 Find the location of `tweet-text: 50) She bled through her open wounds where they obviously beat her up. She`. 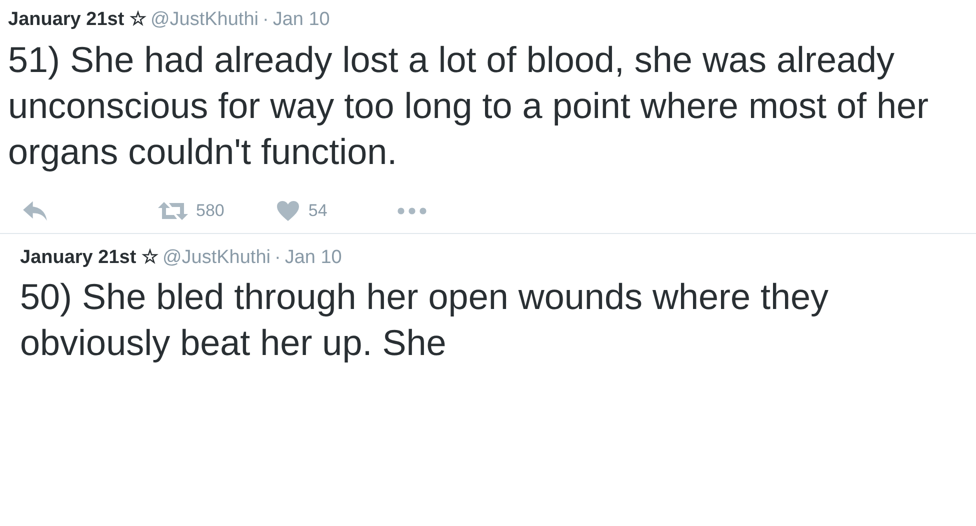

tweet-text: 50) She bled through her open wounds where they obviously beat her up. She is located at coordinates (425, 320).